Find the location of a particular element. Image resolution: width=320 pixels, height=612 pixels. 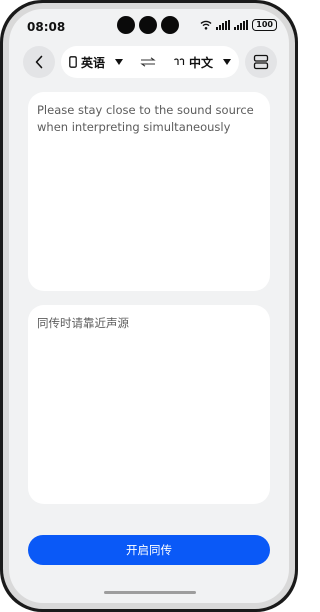

target-language-dropdown: 中文 is located at coordinates (202, 62).